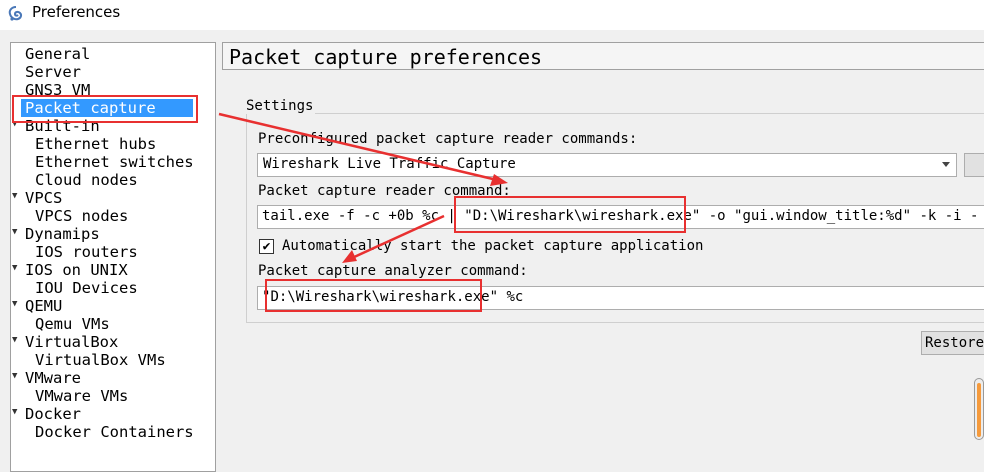 This screenshot has width=984, height=472. I want to click on page-header: Packet capture preferences, so click(603, 56).